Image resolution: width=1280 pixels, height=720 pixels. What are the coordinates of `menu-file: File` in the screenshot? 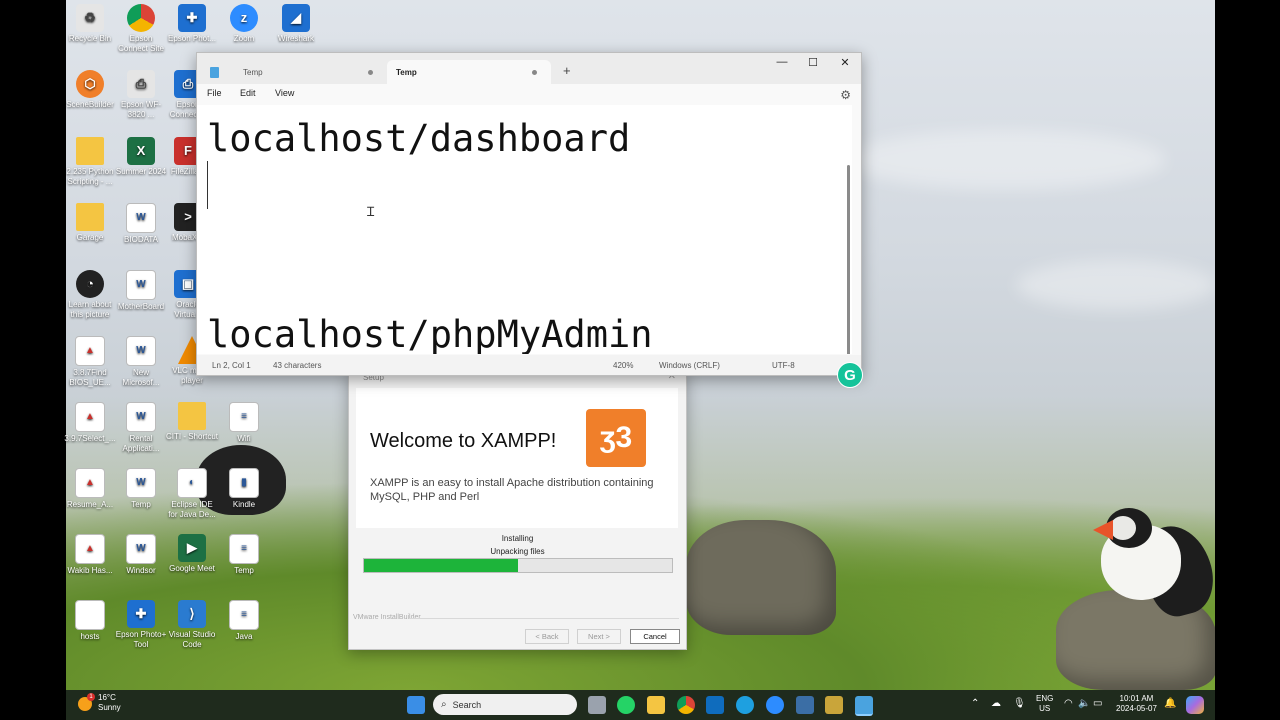 It's located at (214, 93).